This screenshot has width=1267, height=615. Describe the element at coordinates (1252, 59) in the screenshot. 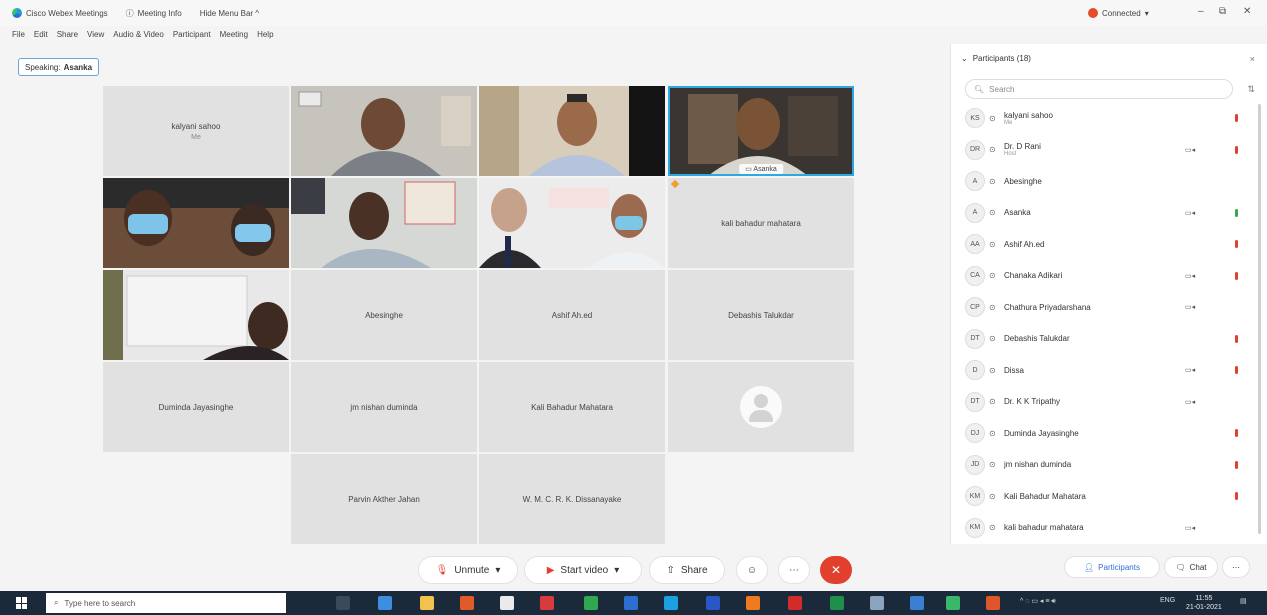

I see `close-panel-icon: ×` at that location.